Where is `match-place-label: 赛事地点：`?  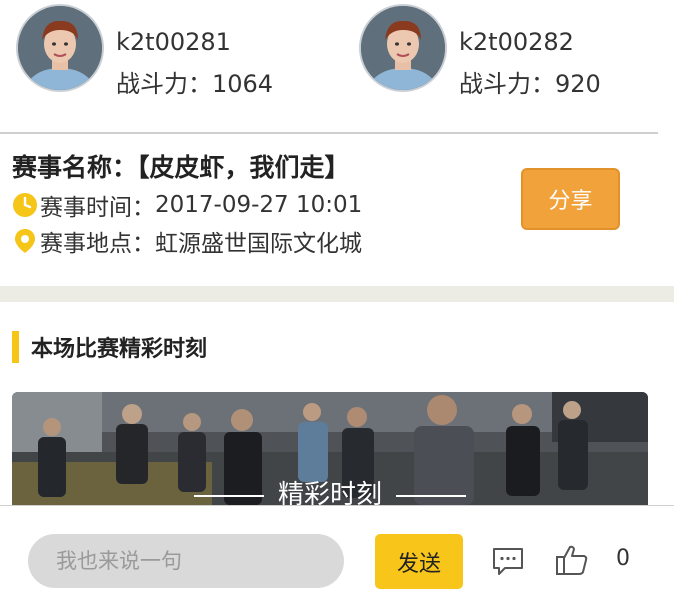
match-place-label: 赛事地点： is located at coordinates (97, 244).